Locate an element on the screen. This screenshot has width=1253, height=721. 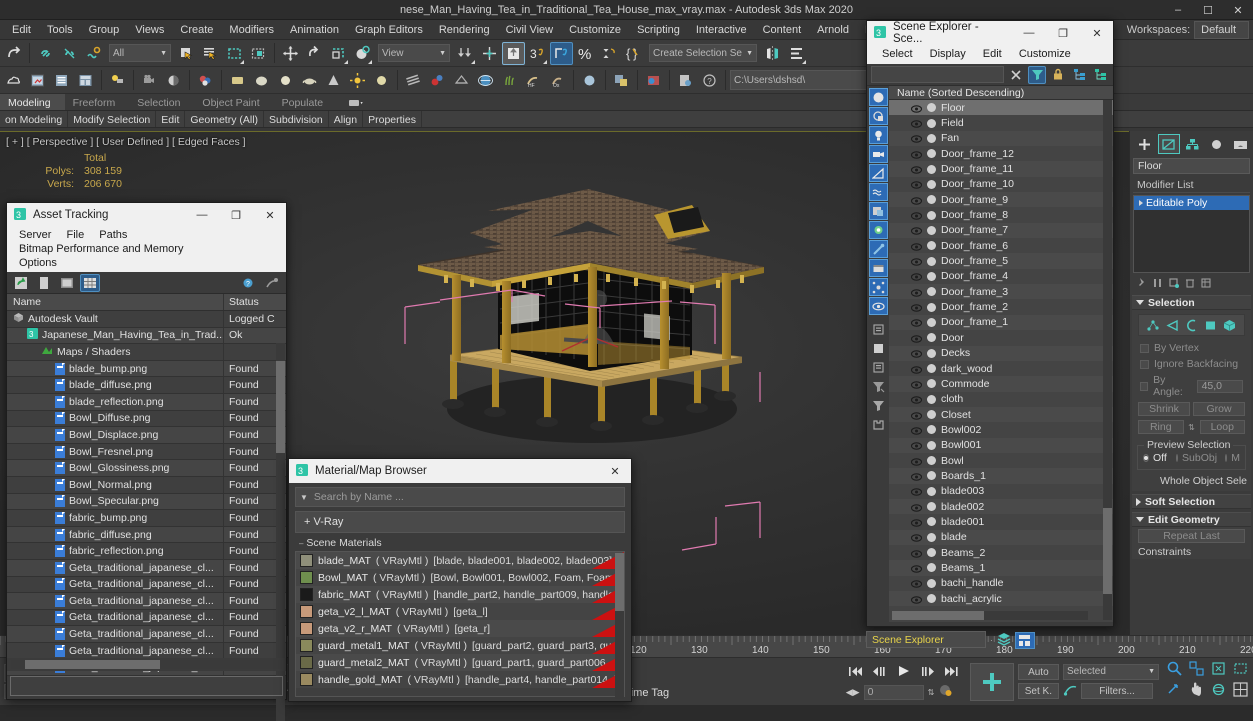
menu-item-edit: Edit is located at coordinates (21, 30).